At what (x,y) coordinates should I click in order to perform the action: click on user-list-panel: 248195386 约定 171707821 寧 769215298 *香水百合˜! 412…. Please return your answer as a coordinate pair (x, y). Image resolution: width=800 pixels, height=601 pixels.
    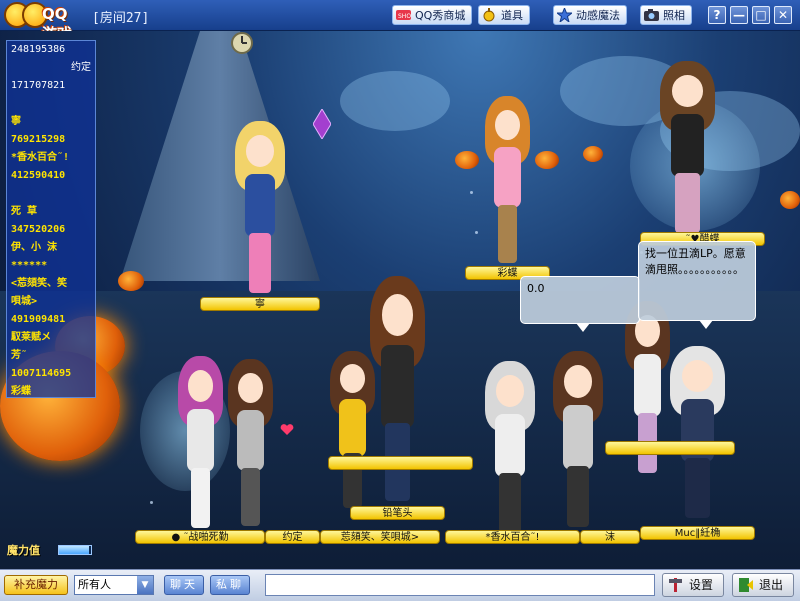
    Looking at the image, I should click on (51, 219).